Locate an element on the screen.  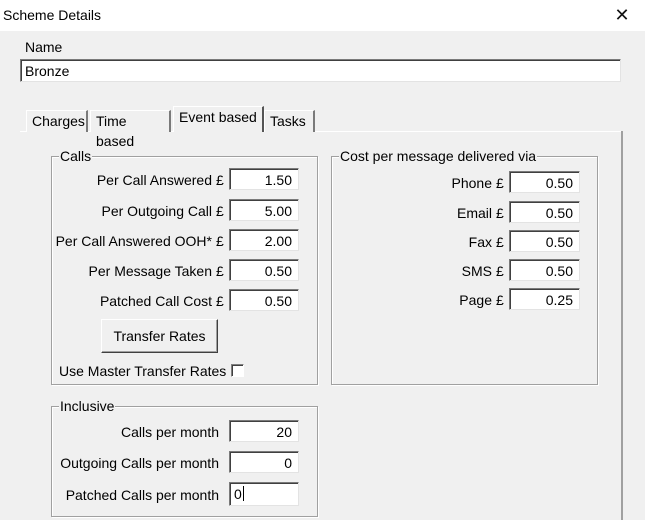
outgoing-calls-per-month-label: Outgoing Calls per month is located at coordinates (139, 463).